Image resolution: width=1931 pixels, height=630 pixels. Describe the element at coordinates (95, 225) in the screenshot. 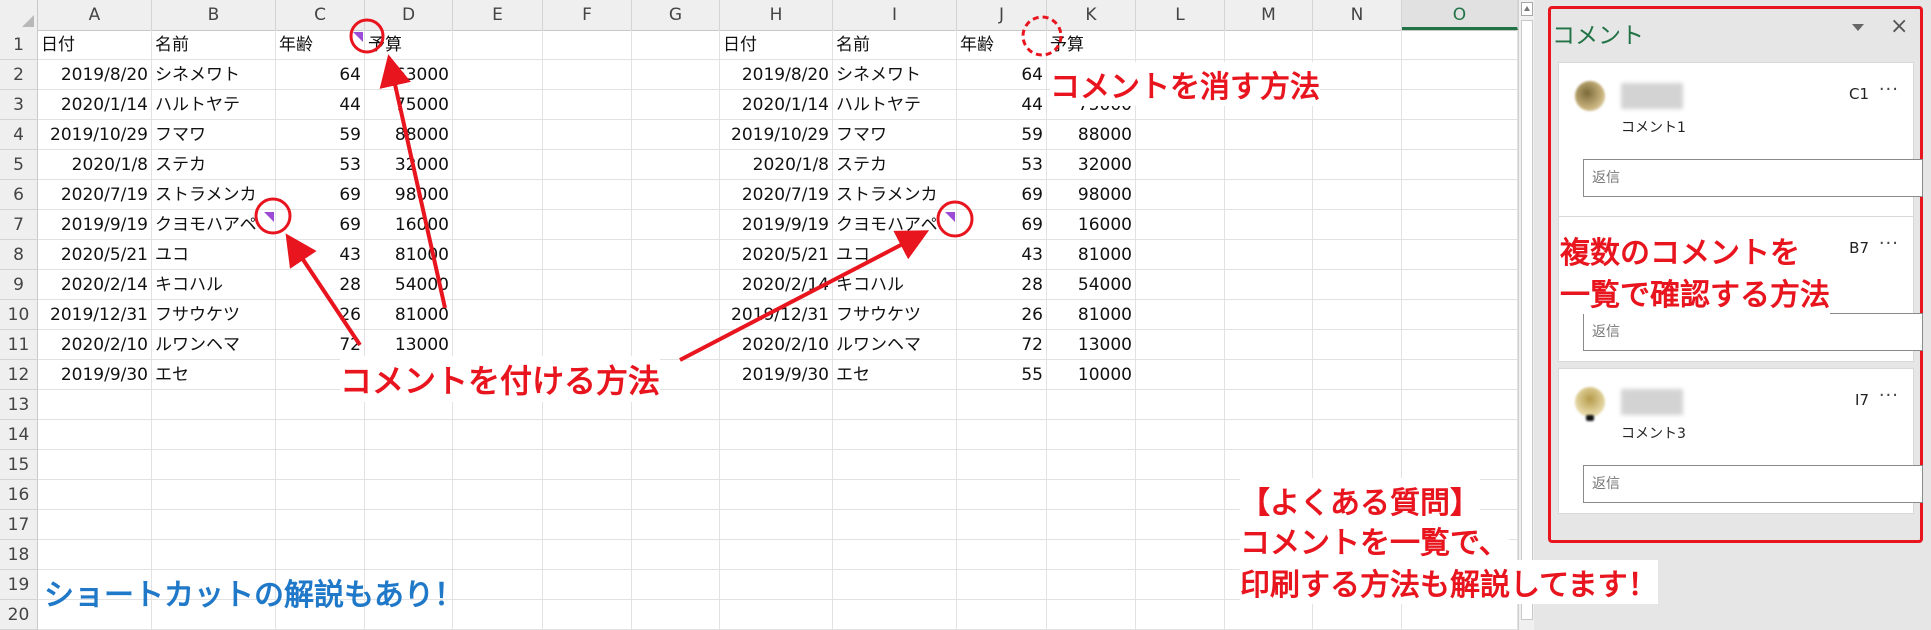

I see `value-cell: 2019/9/19` at that location.